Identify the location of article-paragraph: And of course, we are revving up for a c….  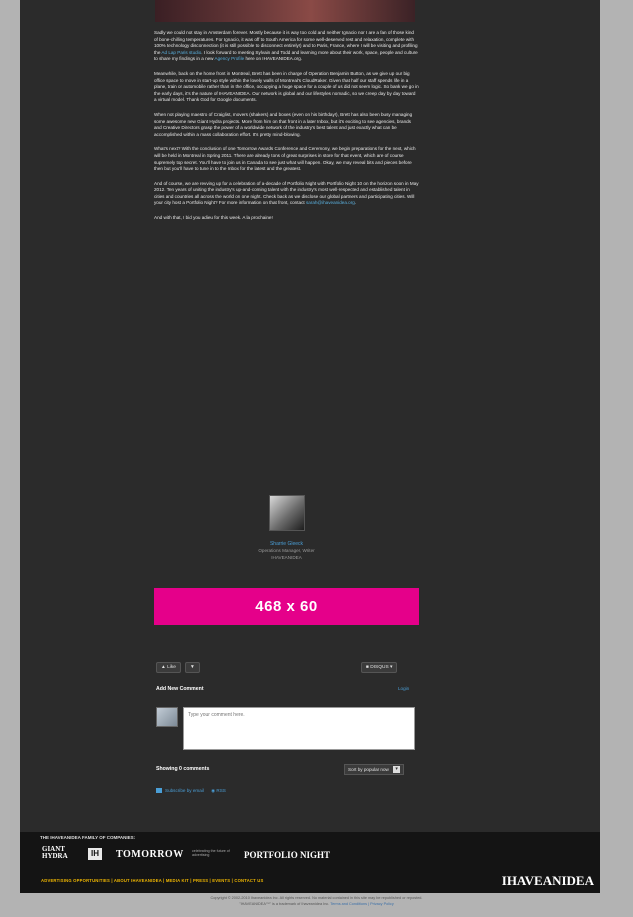
(286, 193).